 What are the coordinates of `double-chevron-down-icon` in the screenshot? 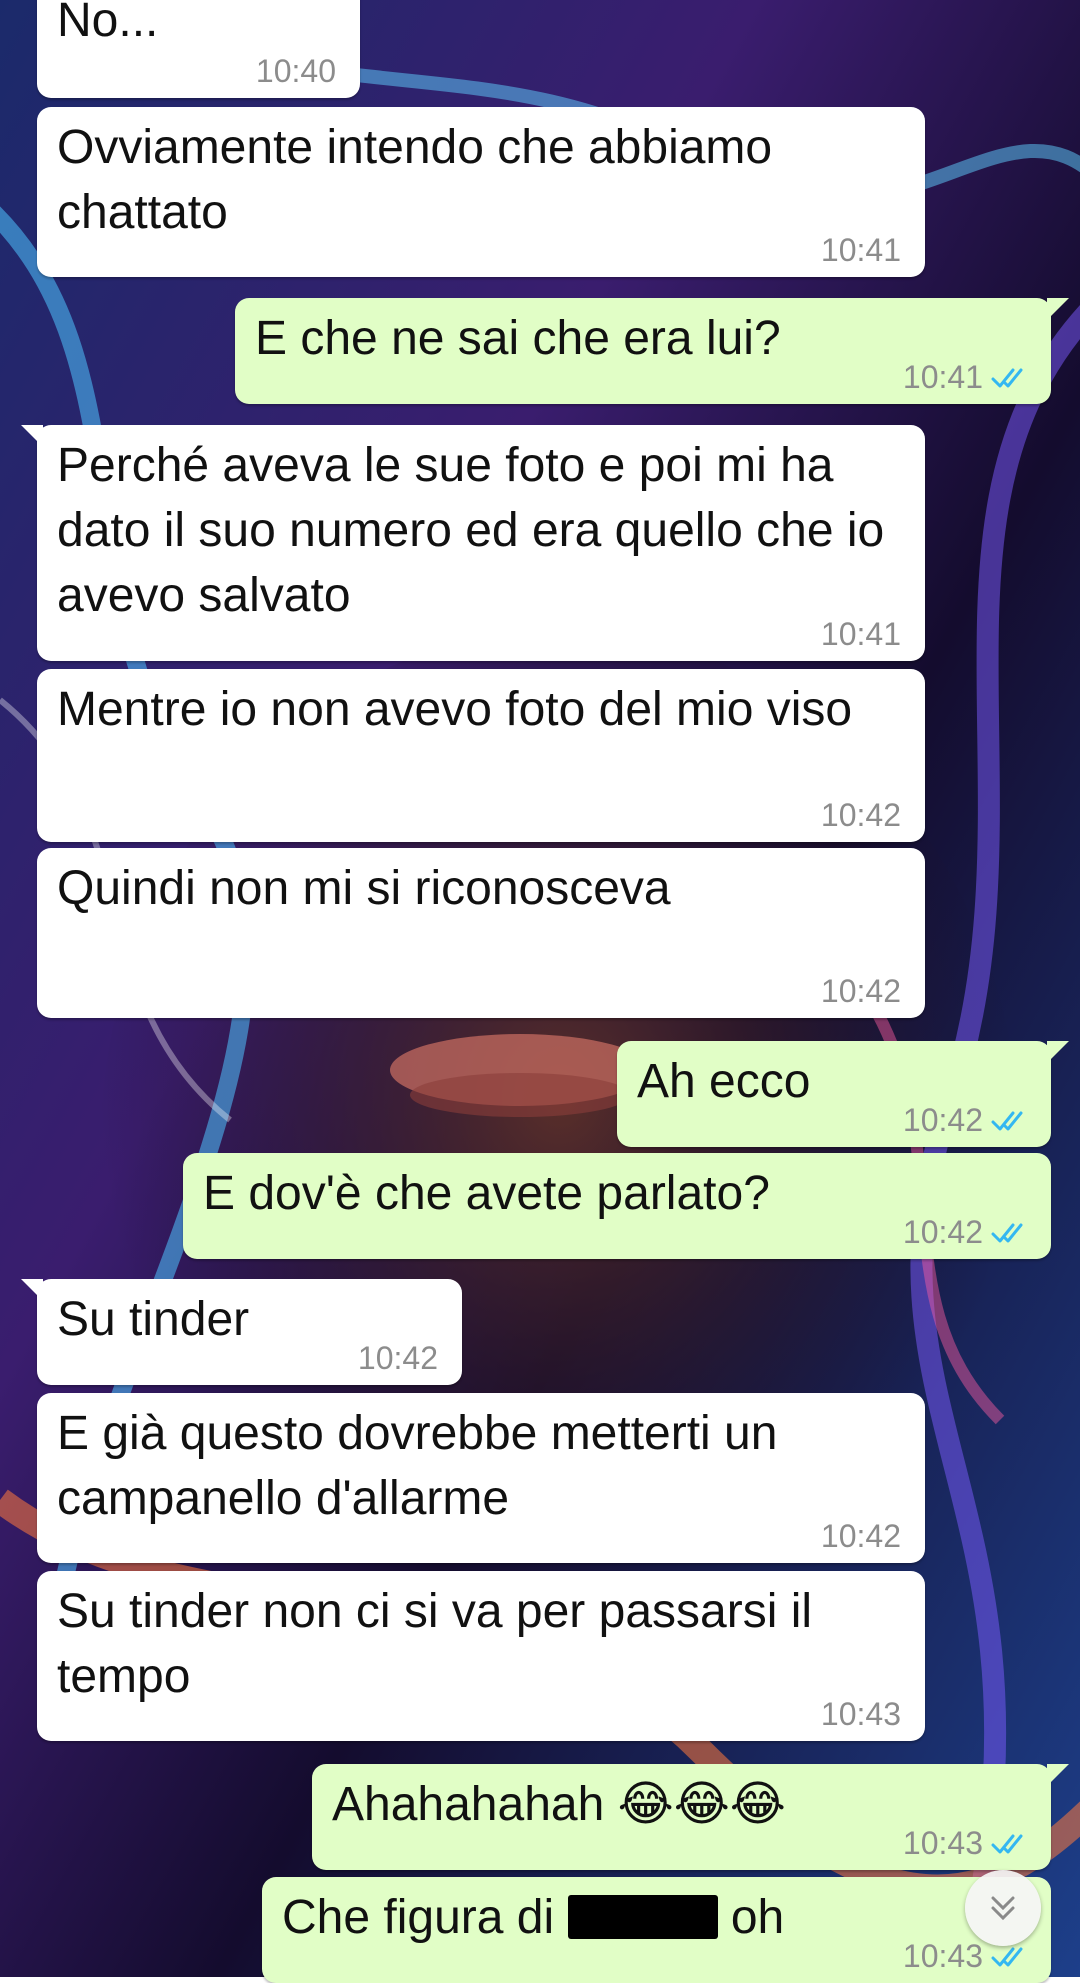 It's located at (1003, 1908).